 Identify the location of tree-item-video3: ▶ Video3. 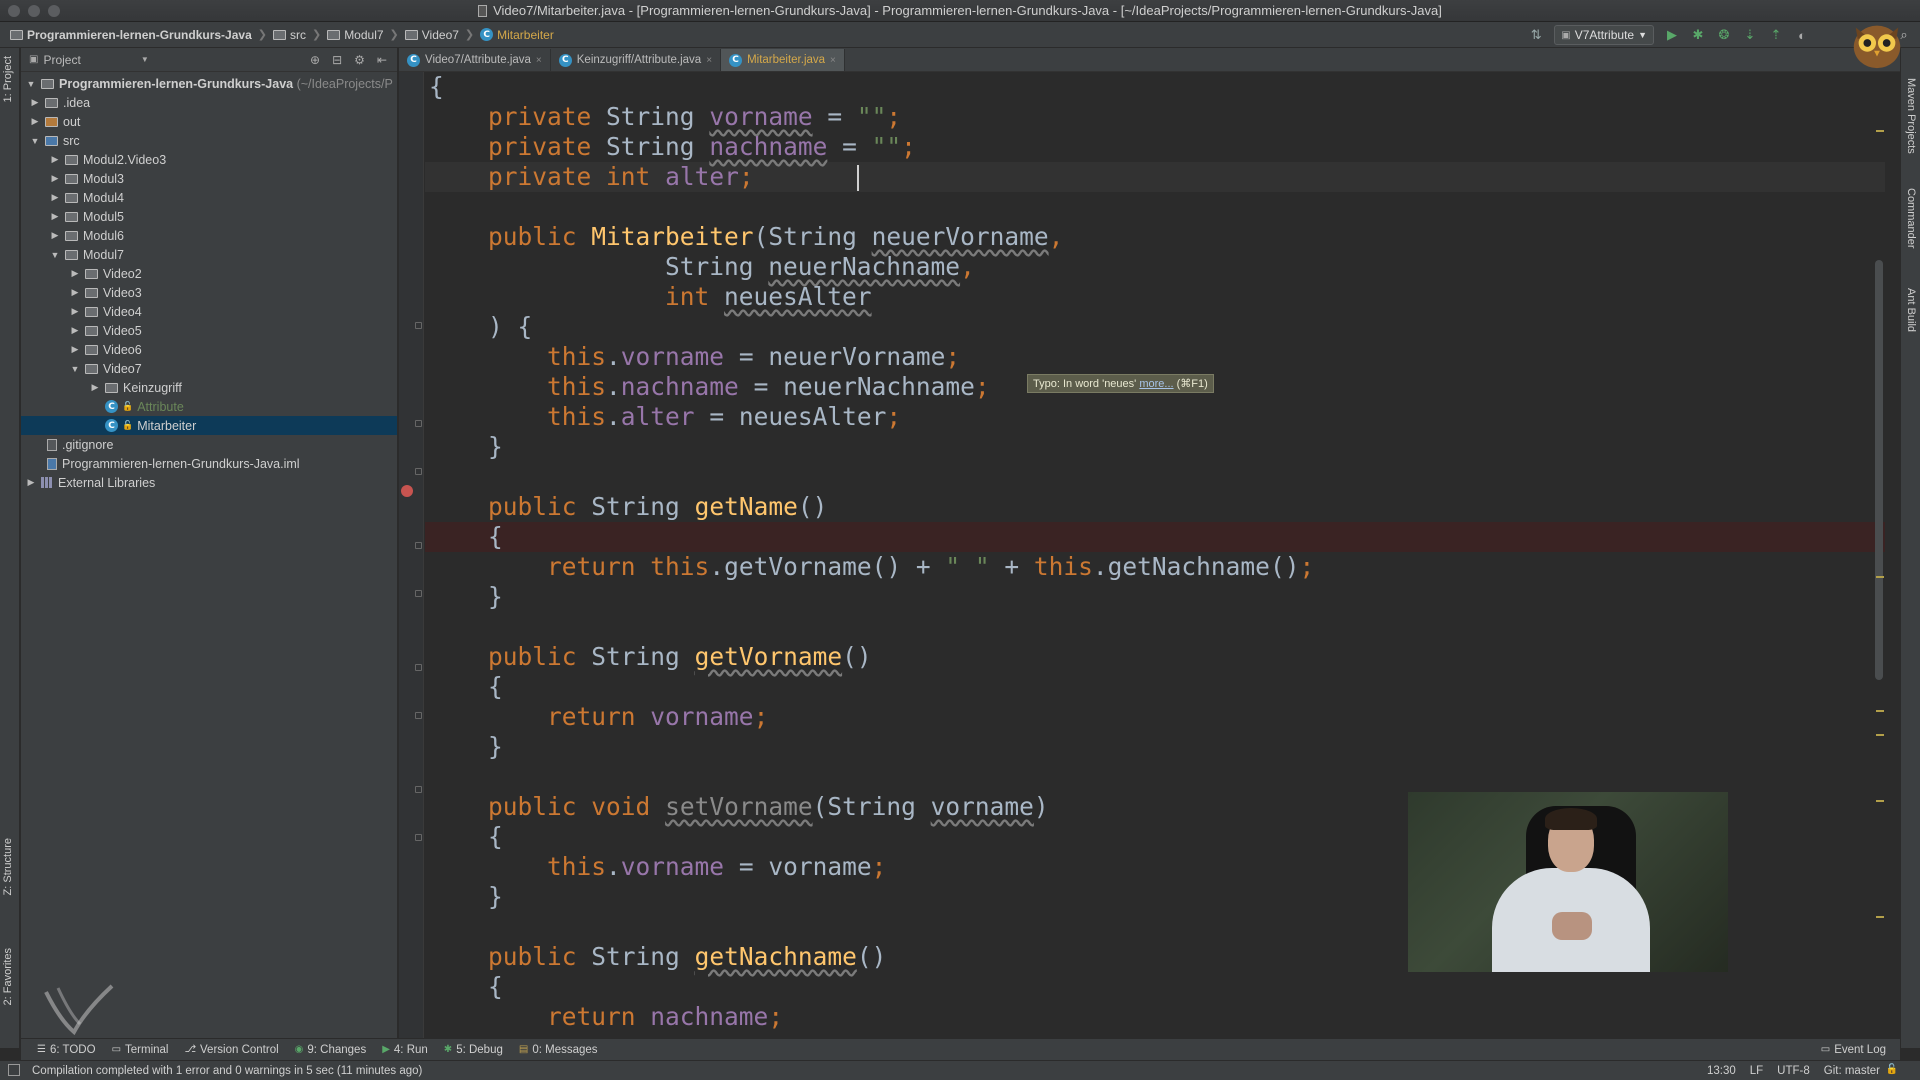
(209, 292).